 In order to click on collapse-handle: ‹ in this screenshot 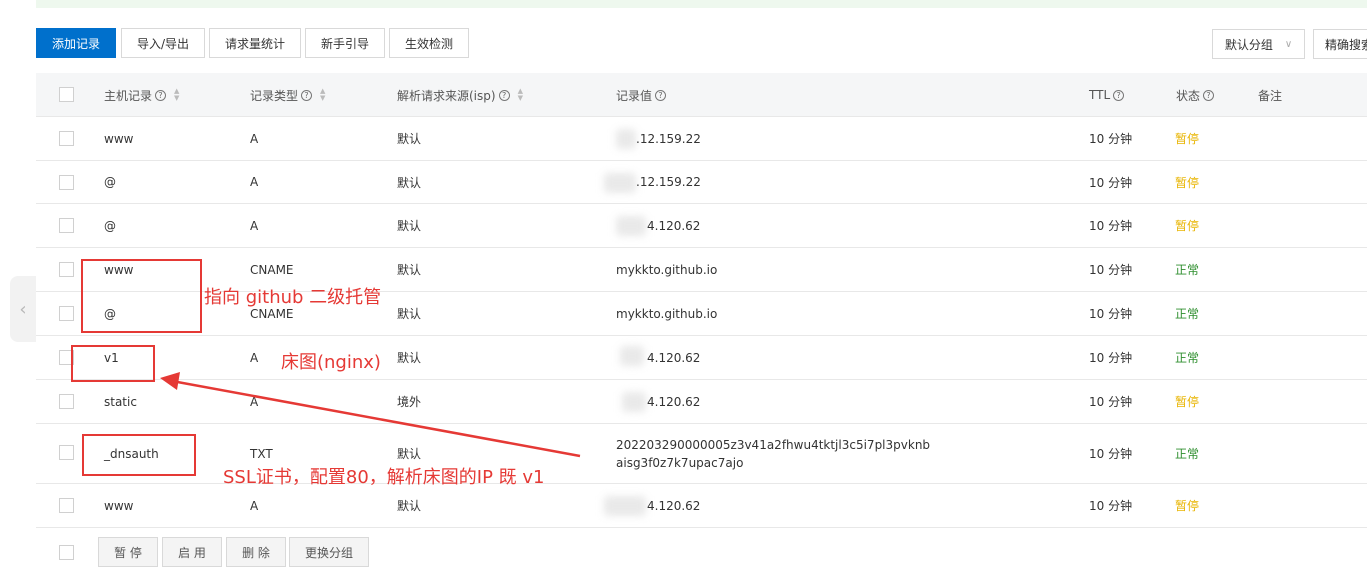, I will do `click(23, 309)`.